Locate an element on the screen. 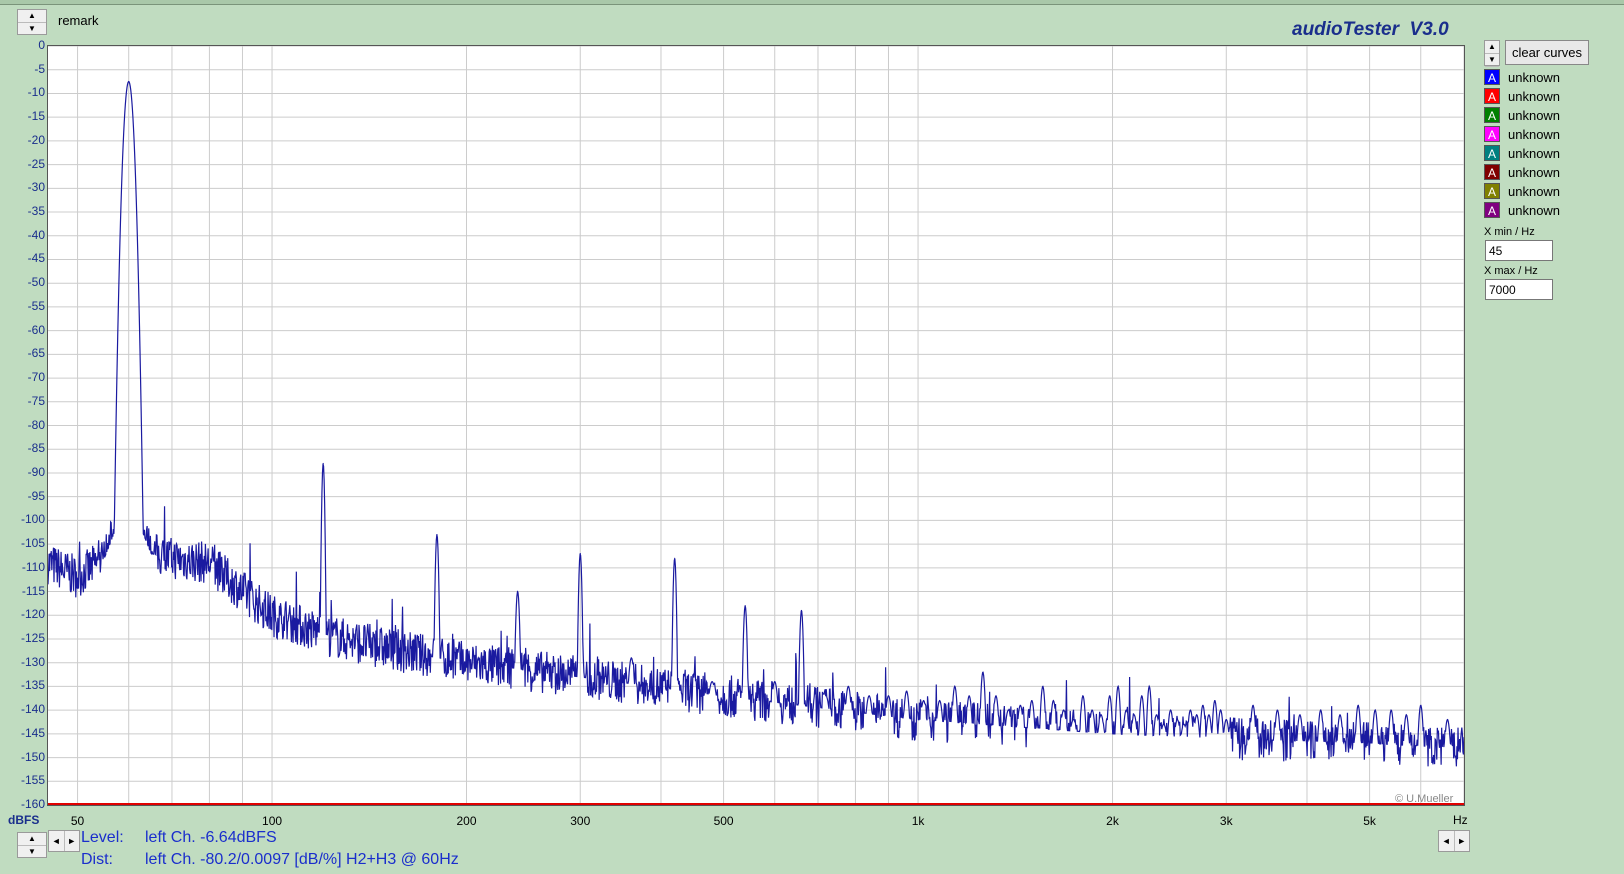  x-scroll-buttons: ◄ ► is located at coordinates (1454, 841).